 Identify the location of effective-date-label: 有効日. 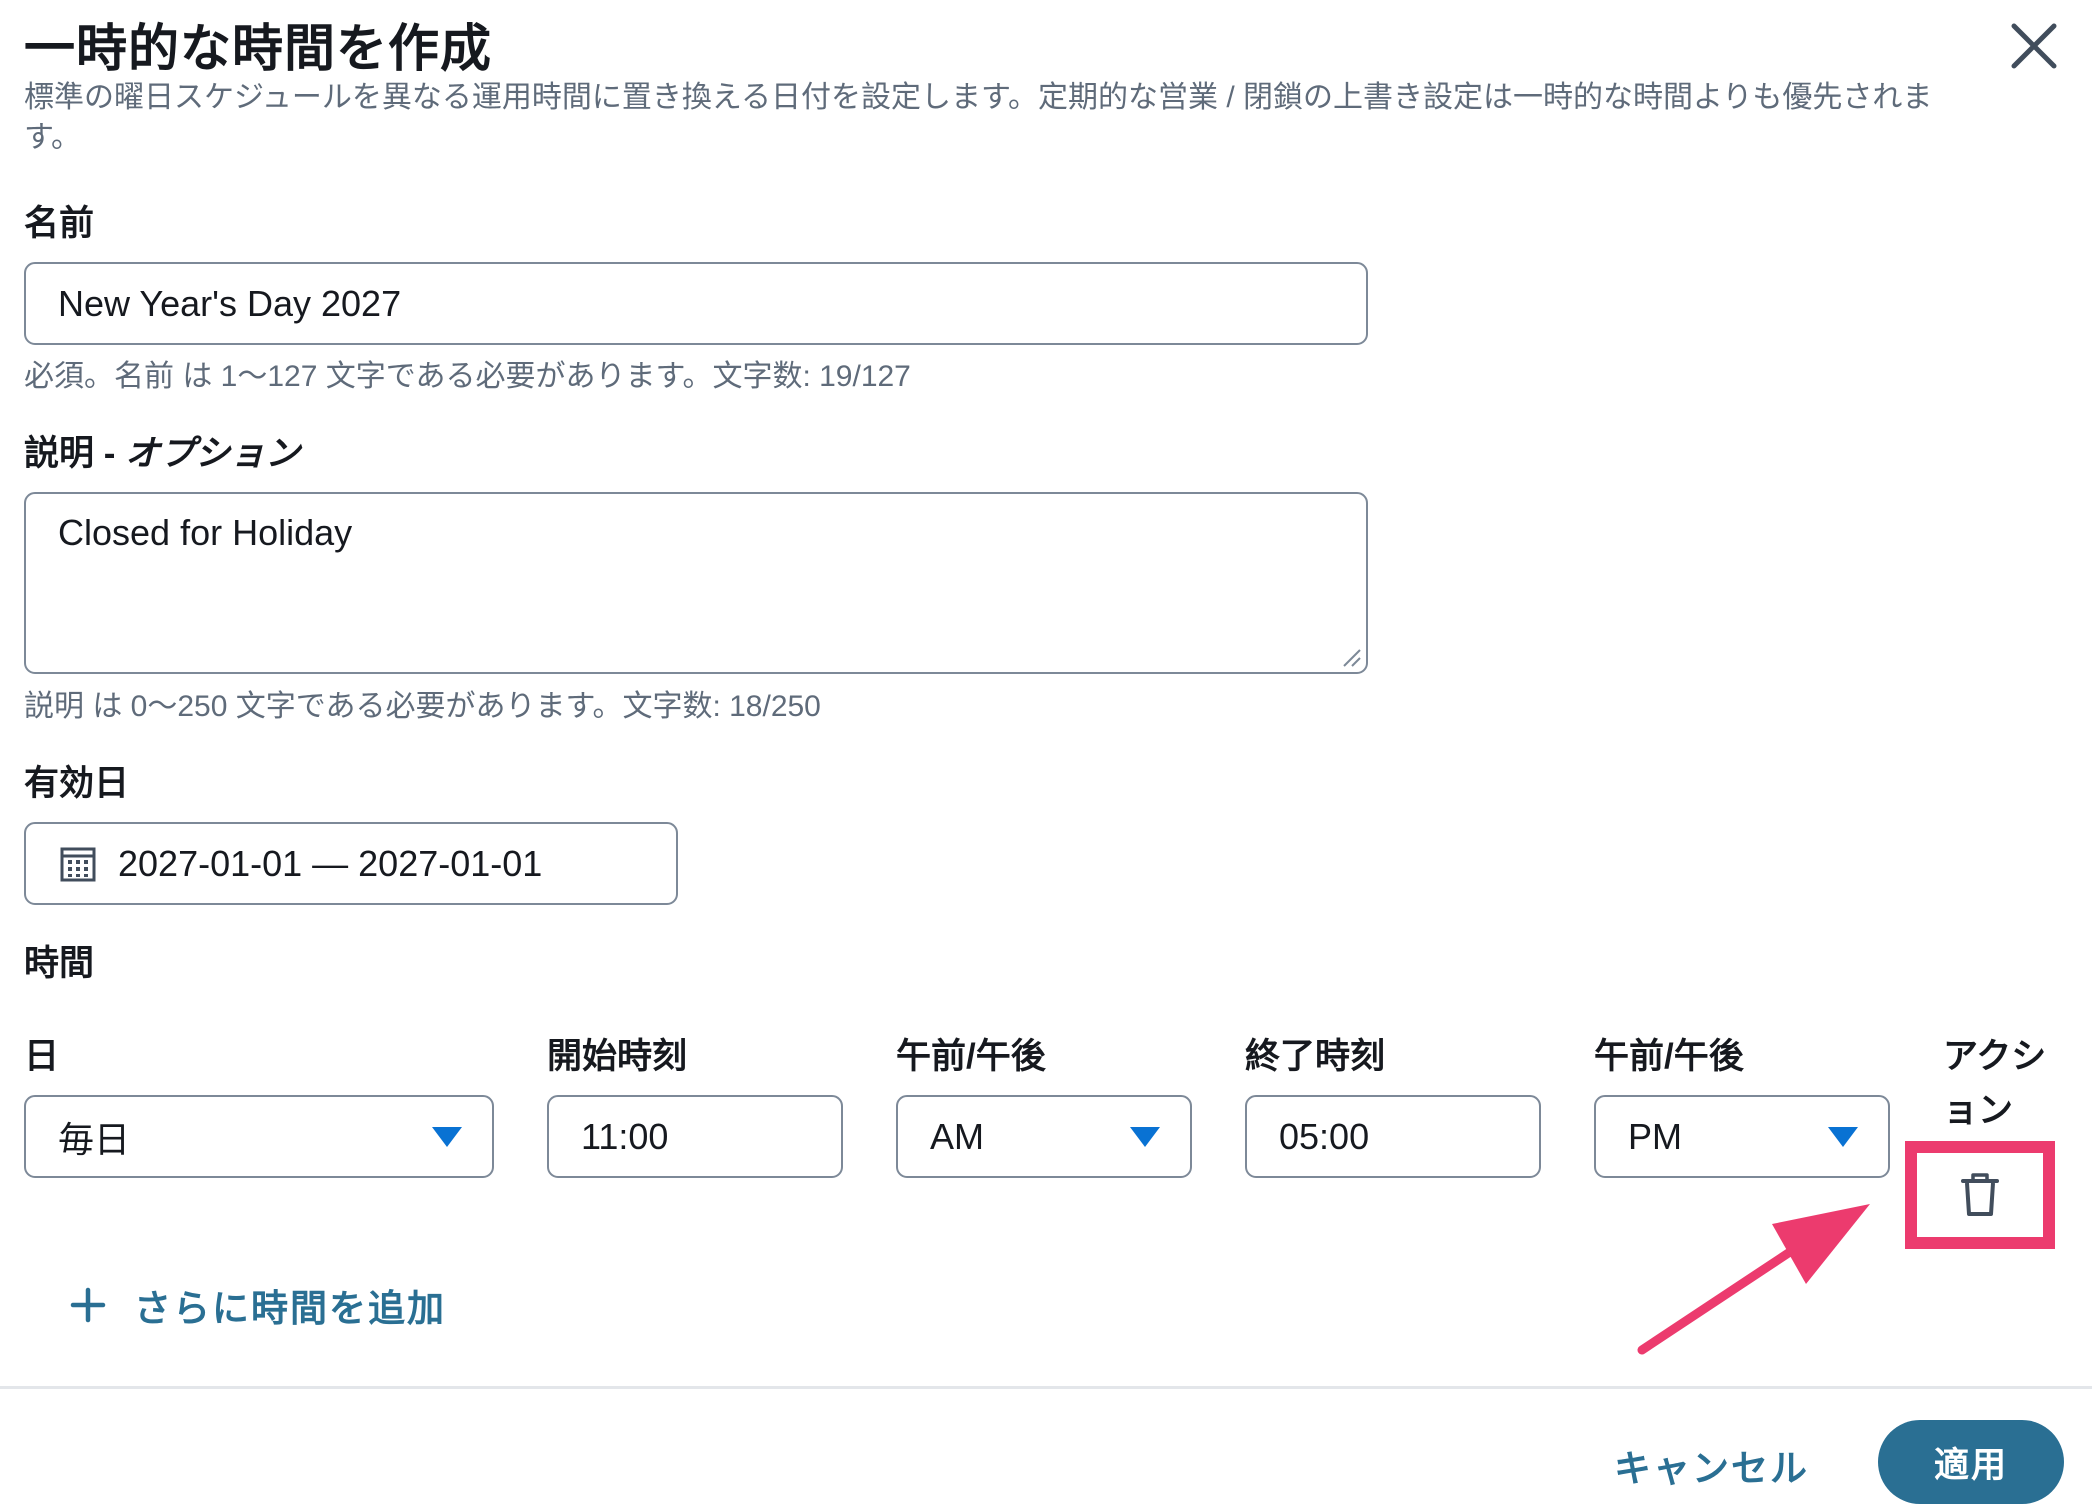
(77, 783).